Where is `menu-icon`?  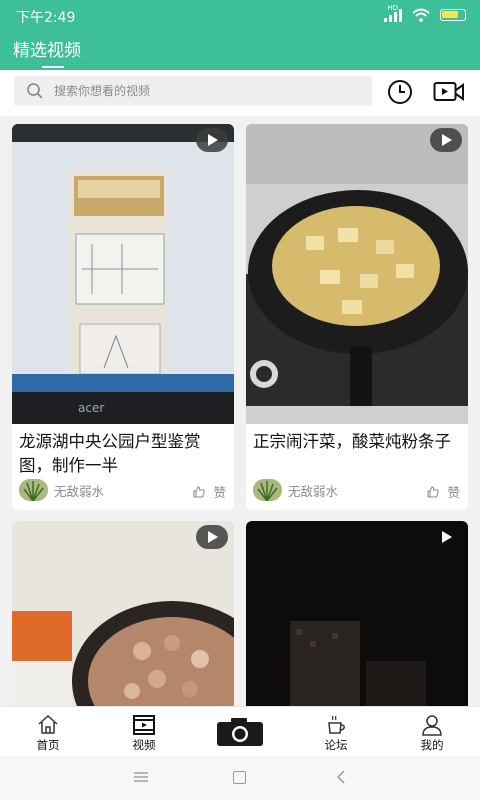 menu-icon is located at coordinates (141, 777).